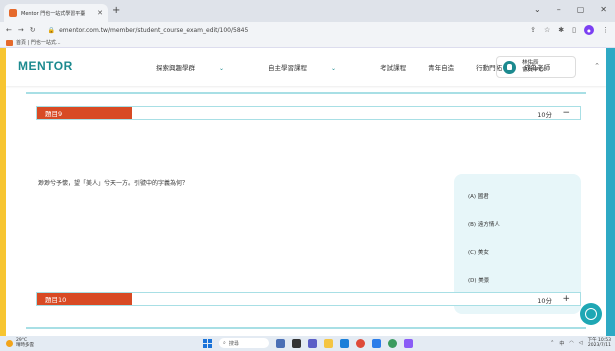 This screenshot has height=351, width=615. What do you see at coordinates (116, 10) in the screenshot?
I see `new-tab-button: +` at bounding box center [116, 10].